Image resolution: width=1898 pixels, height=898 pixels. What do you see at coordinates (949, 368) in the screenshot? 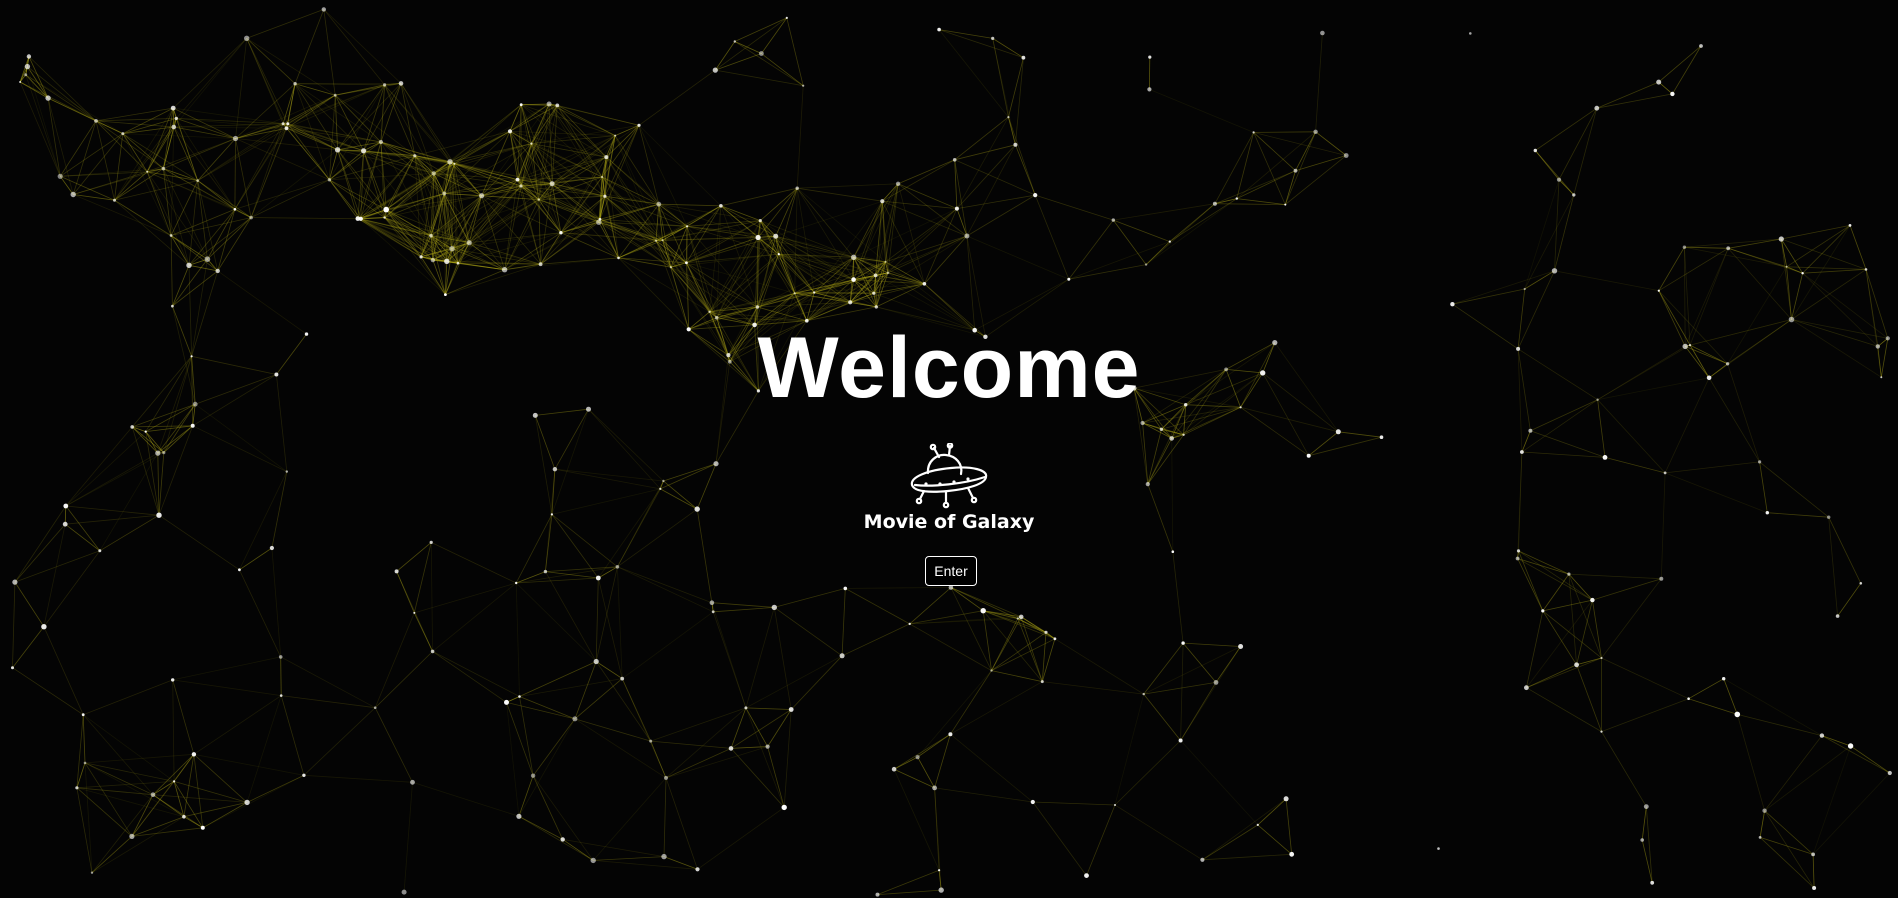
I see `page-title: Welcome` at bounding box center [949, 368].